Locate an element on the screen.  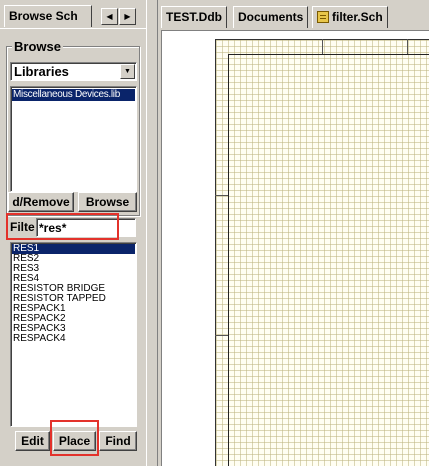
tab-filter-sch: filter.Sch is located at coordinates (350, 17).